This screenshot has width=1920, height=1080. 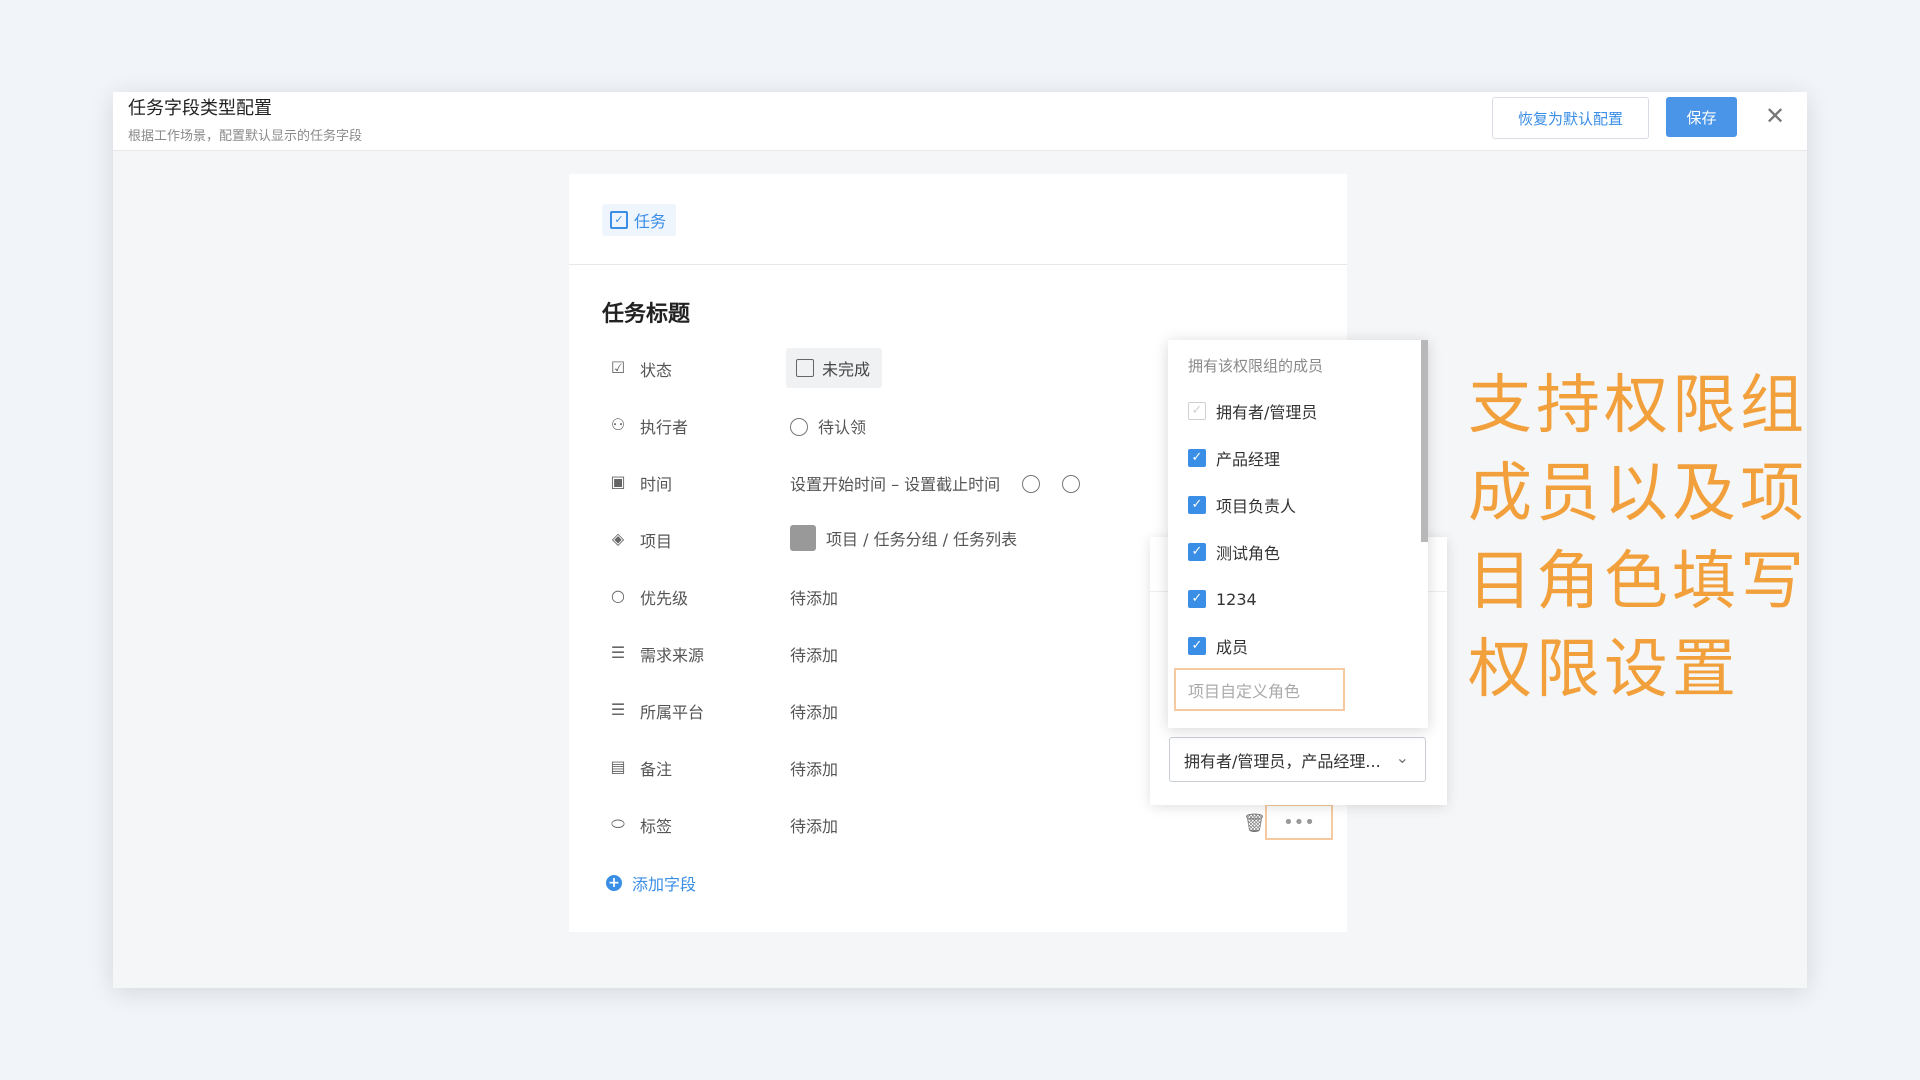 I want to click on option-owner-admin: ✓ 拥有者/管理员, so click(x=1252, y=411).